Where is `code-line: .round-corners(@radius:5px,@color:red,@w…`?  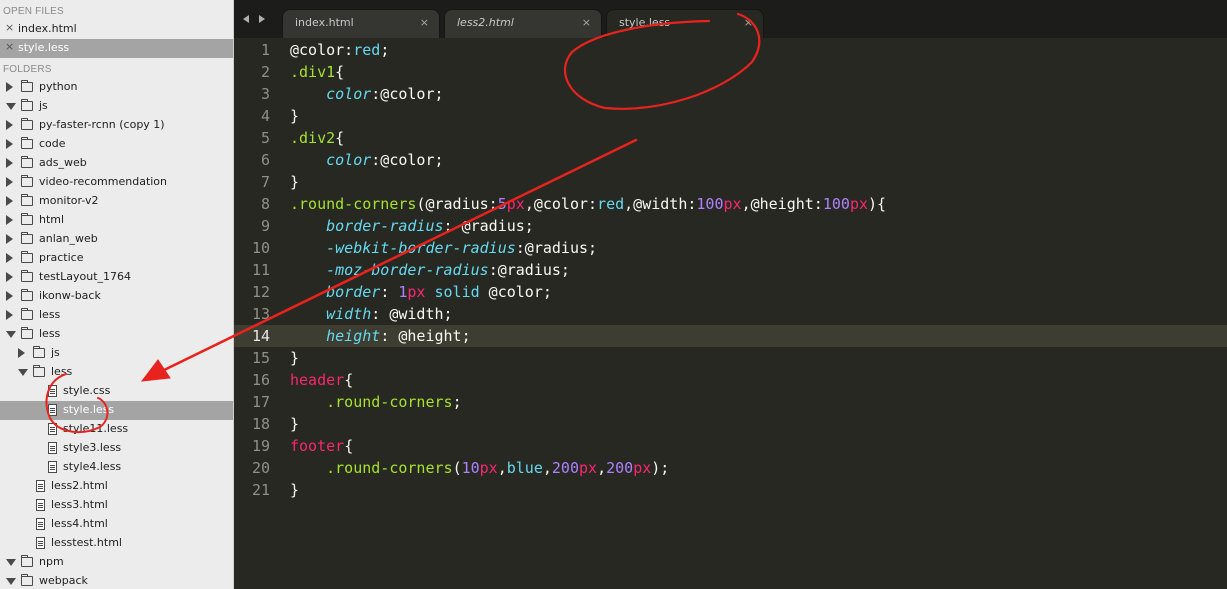
code-line: .round-corners(@radius:5px,@color:red,@w… is located at coordinates (588, 204).